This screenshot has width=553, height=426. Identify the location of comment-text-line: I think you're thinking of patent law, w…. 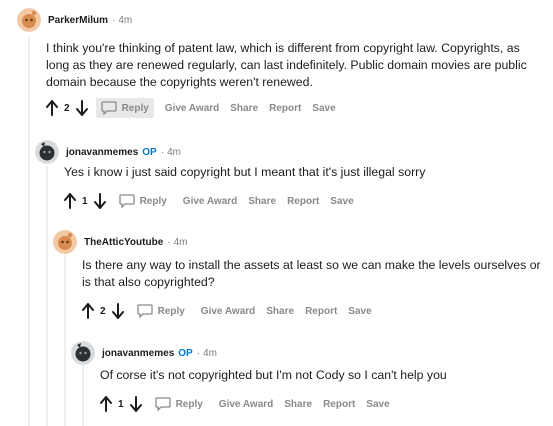
(283, 48).